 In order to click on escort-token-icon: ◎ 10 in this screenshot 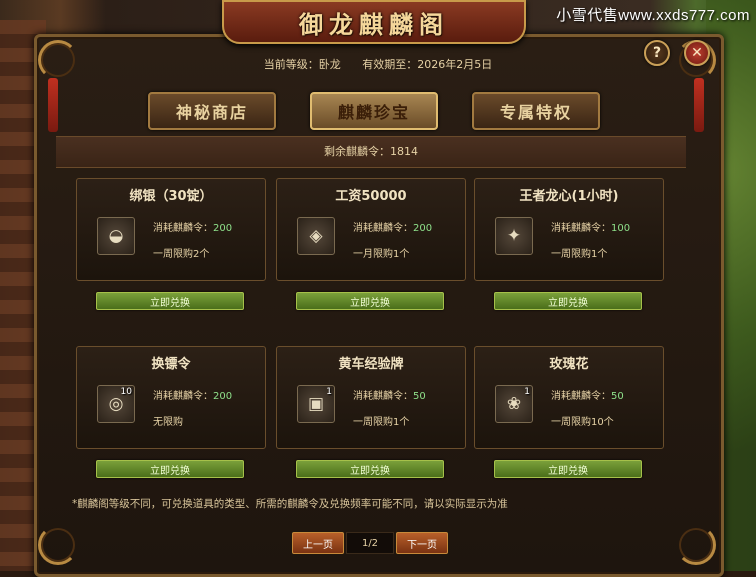, I will do `click(116, 404)`.